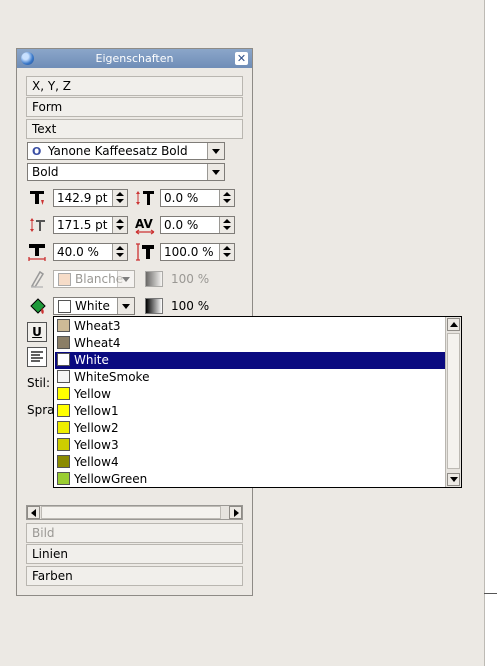 This screenshot has height=666, width=497. I want to click on scale-width-value: 40.0 %, so click(78, 252).